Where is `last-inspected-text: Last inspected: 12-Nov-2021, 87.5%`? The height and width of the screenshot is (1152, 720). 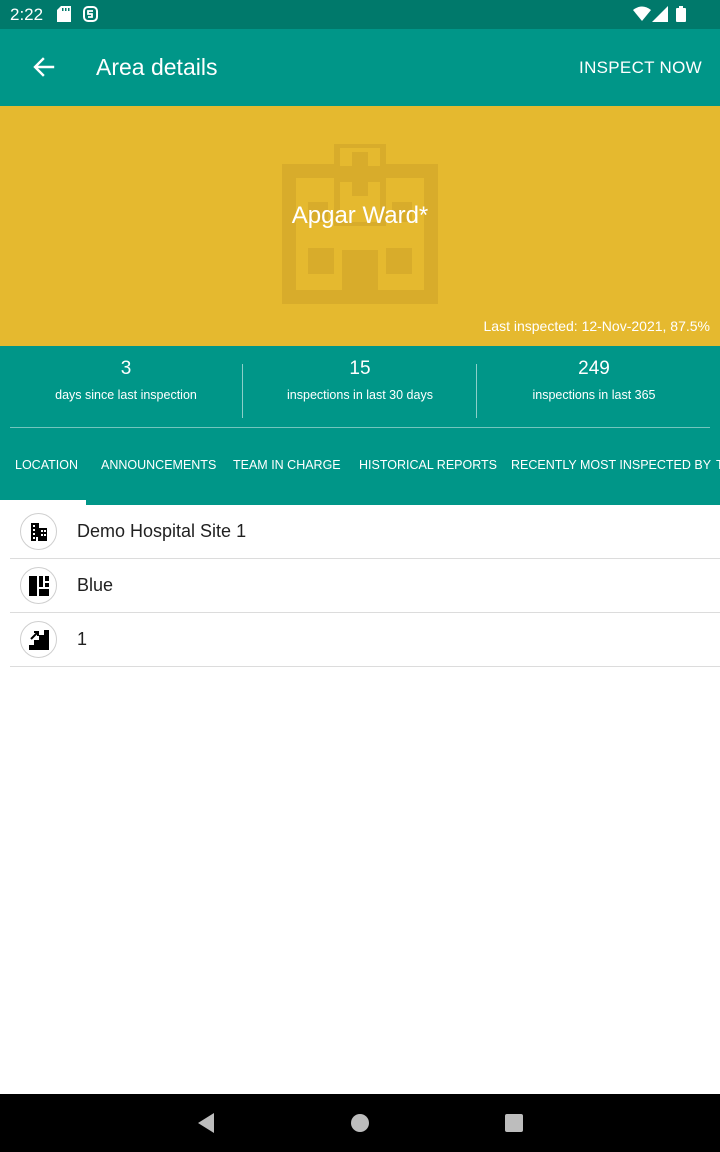
last-inspected-text: Last inspected: 12-Nov-2021, 87.5% is located at coordinates (596, 326).